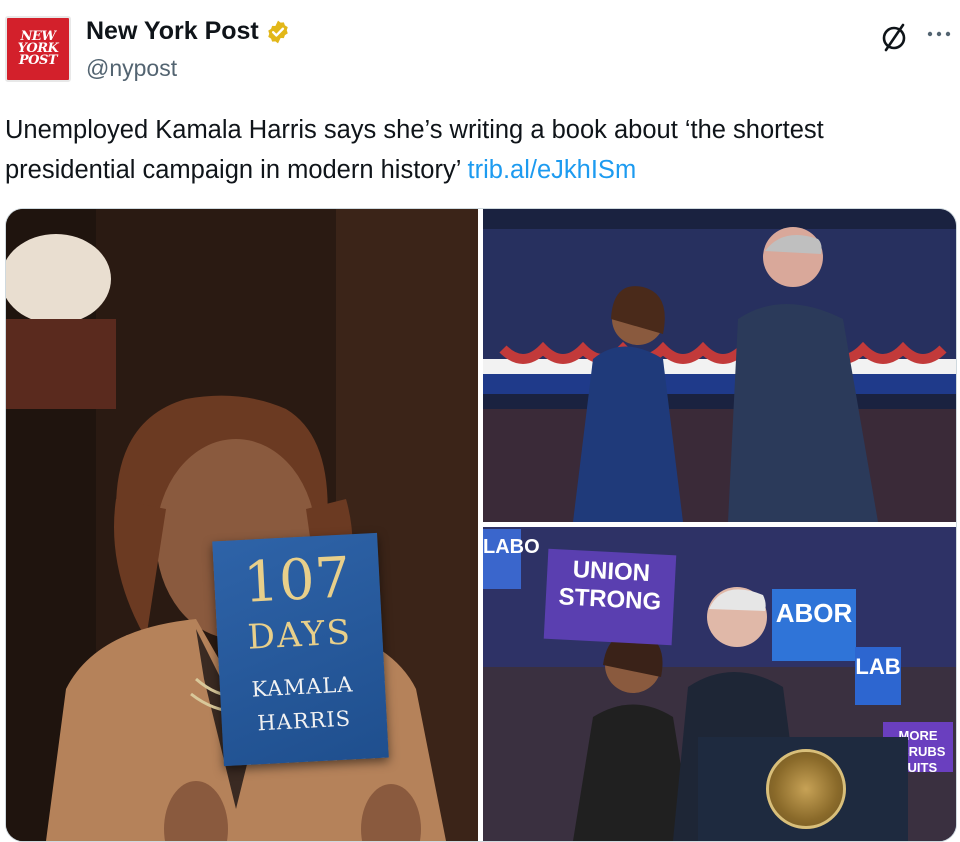 The image size is (960, 842). What do you see at coordinates (304, 721) in the screenshot?
I see `book-author-last: HARRIS` at bounding box center [304, 721].